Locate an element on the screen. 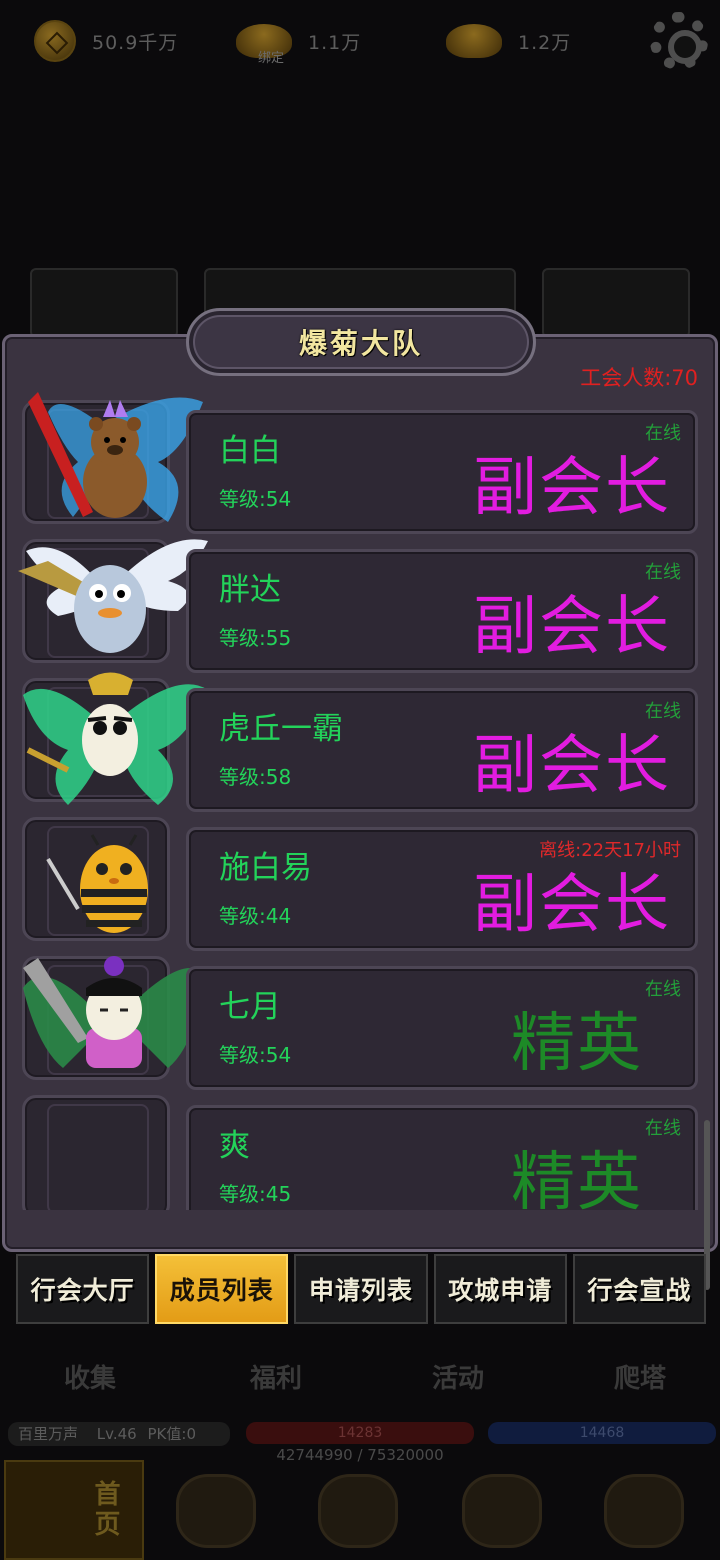 The height and width of the screenshot is (1560, 720). member-level: 等级:44 is located at coordinates (255, 916).